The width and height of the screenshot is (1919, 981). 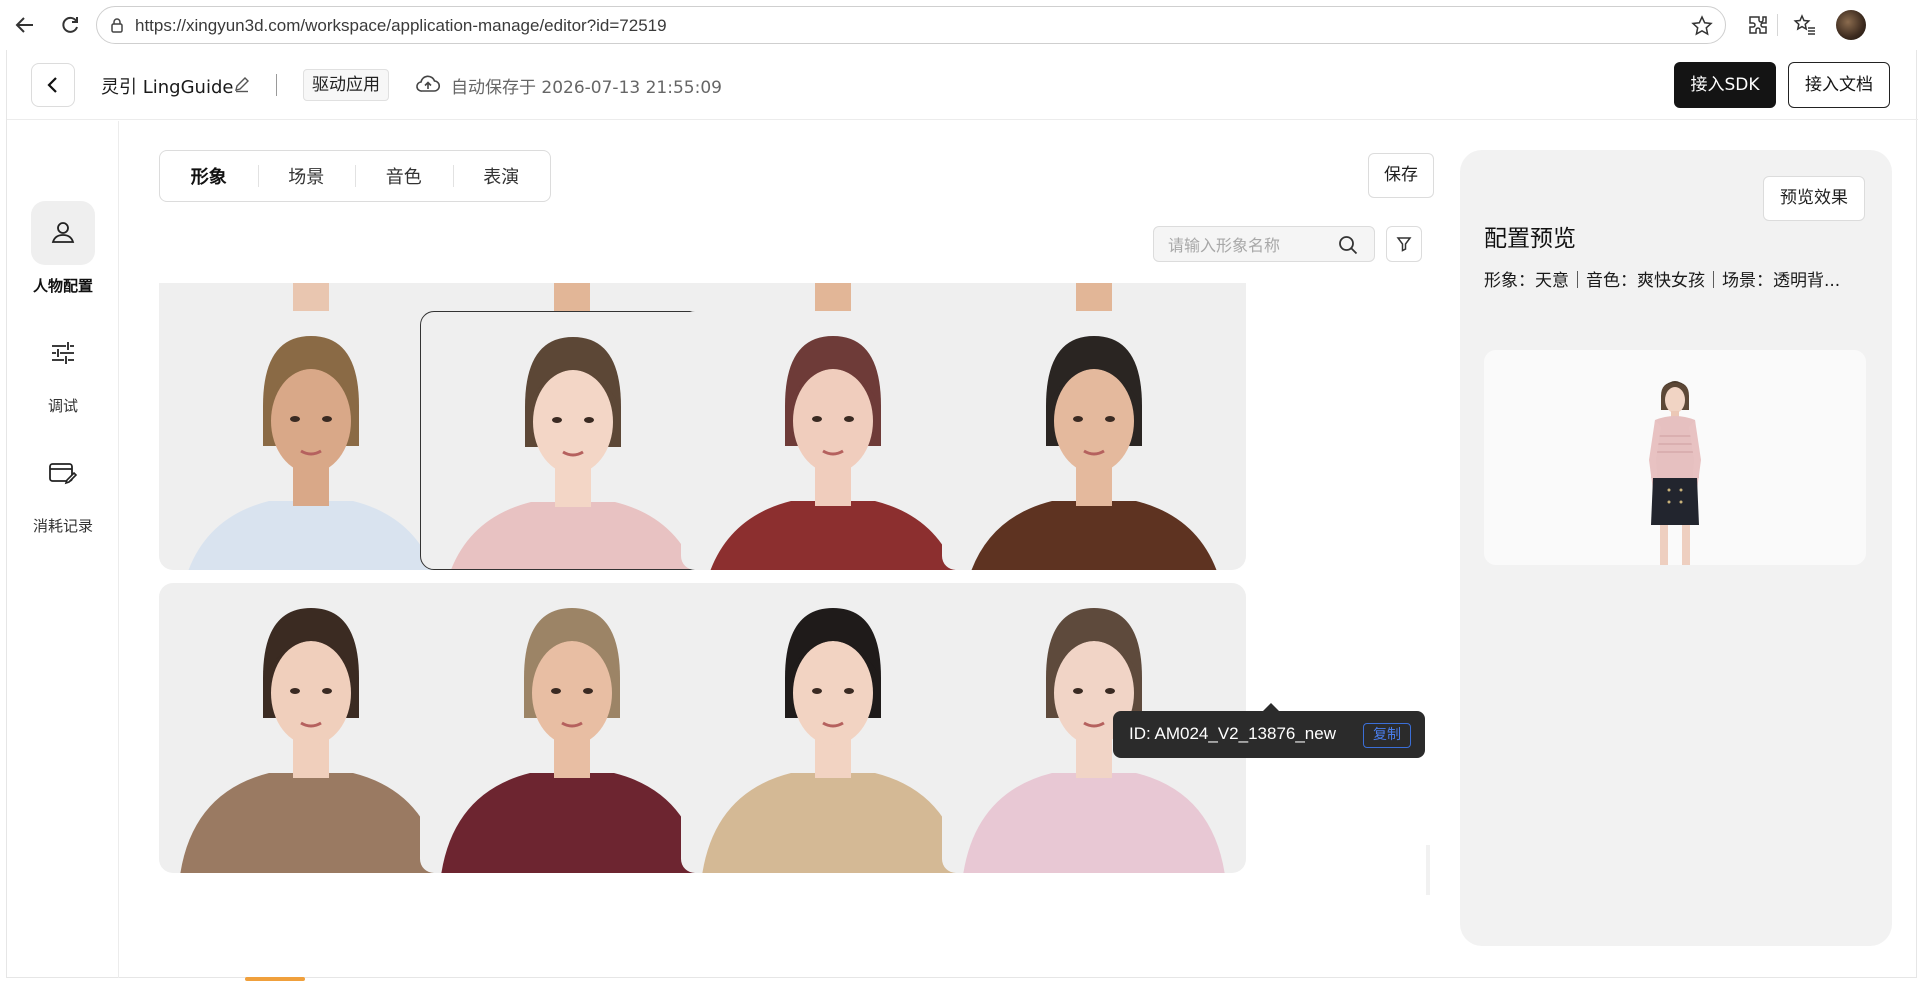 I want to click on preview-effect-button: 预览效果, so click(x=1814, y=198).